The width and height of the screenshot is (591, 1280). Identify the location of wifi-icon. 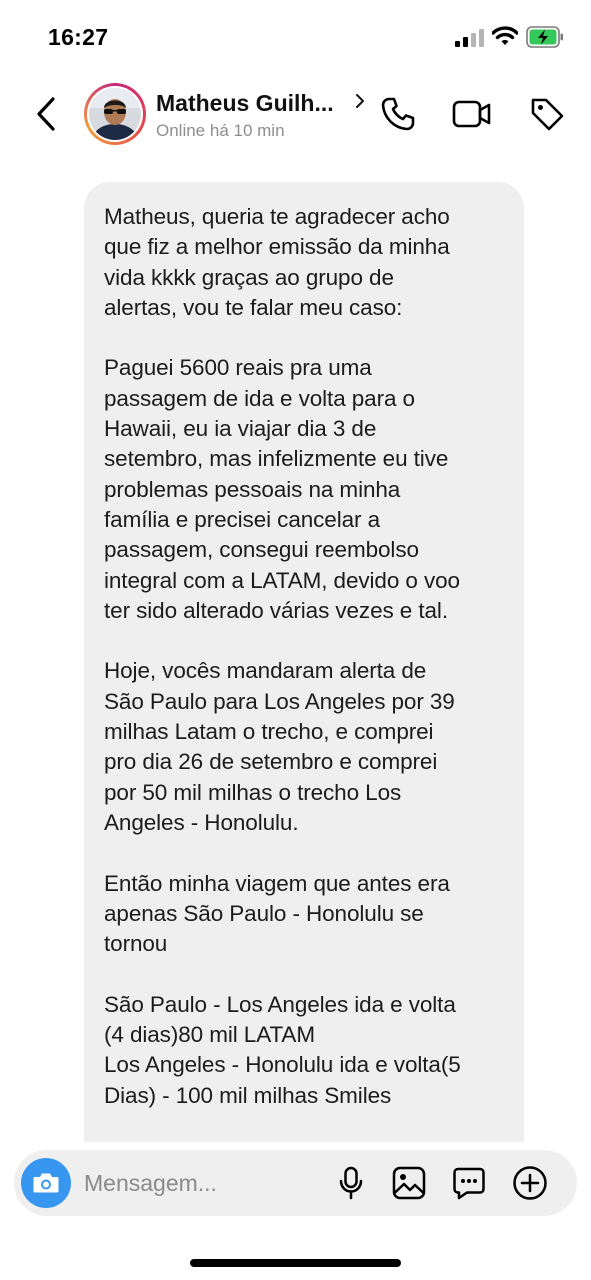
(505, 35).